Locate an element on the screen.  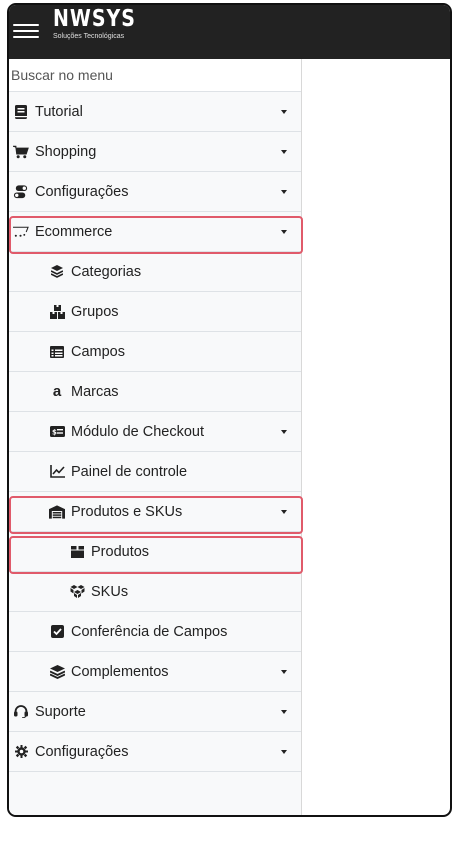
sidebar-item-skus: SKUs is located at coordinates (155, 592).